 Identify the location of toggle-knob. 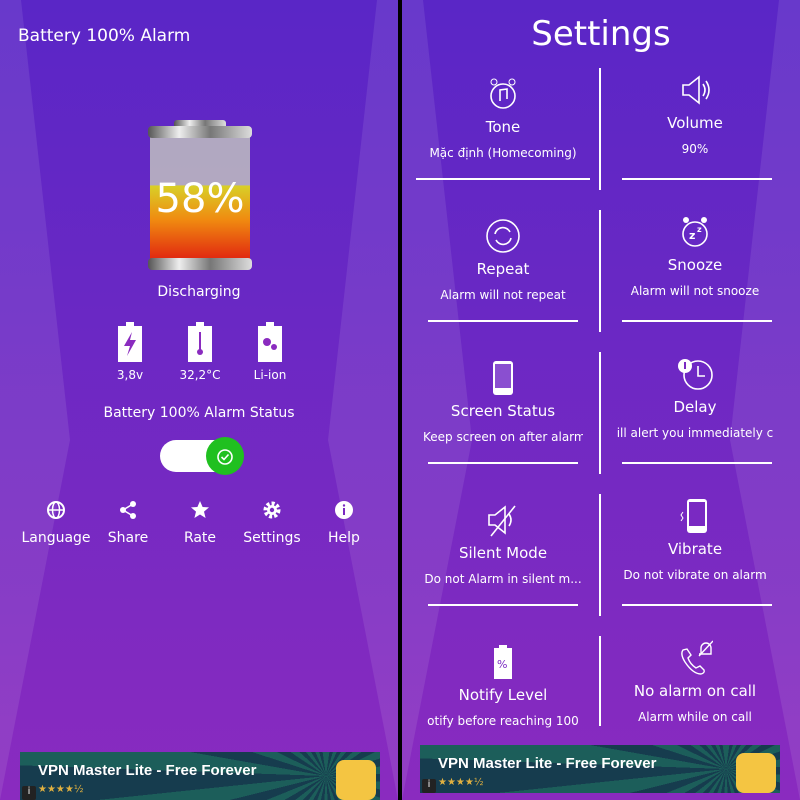
(225, 456).